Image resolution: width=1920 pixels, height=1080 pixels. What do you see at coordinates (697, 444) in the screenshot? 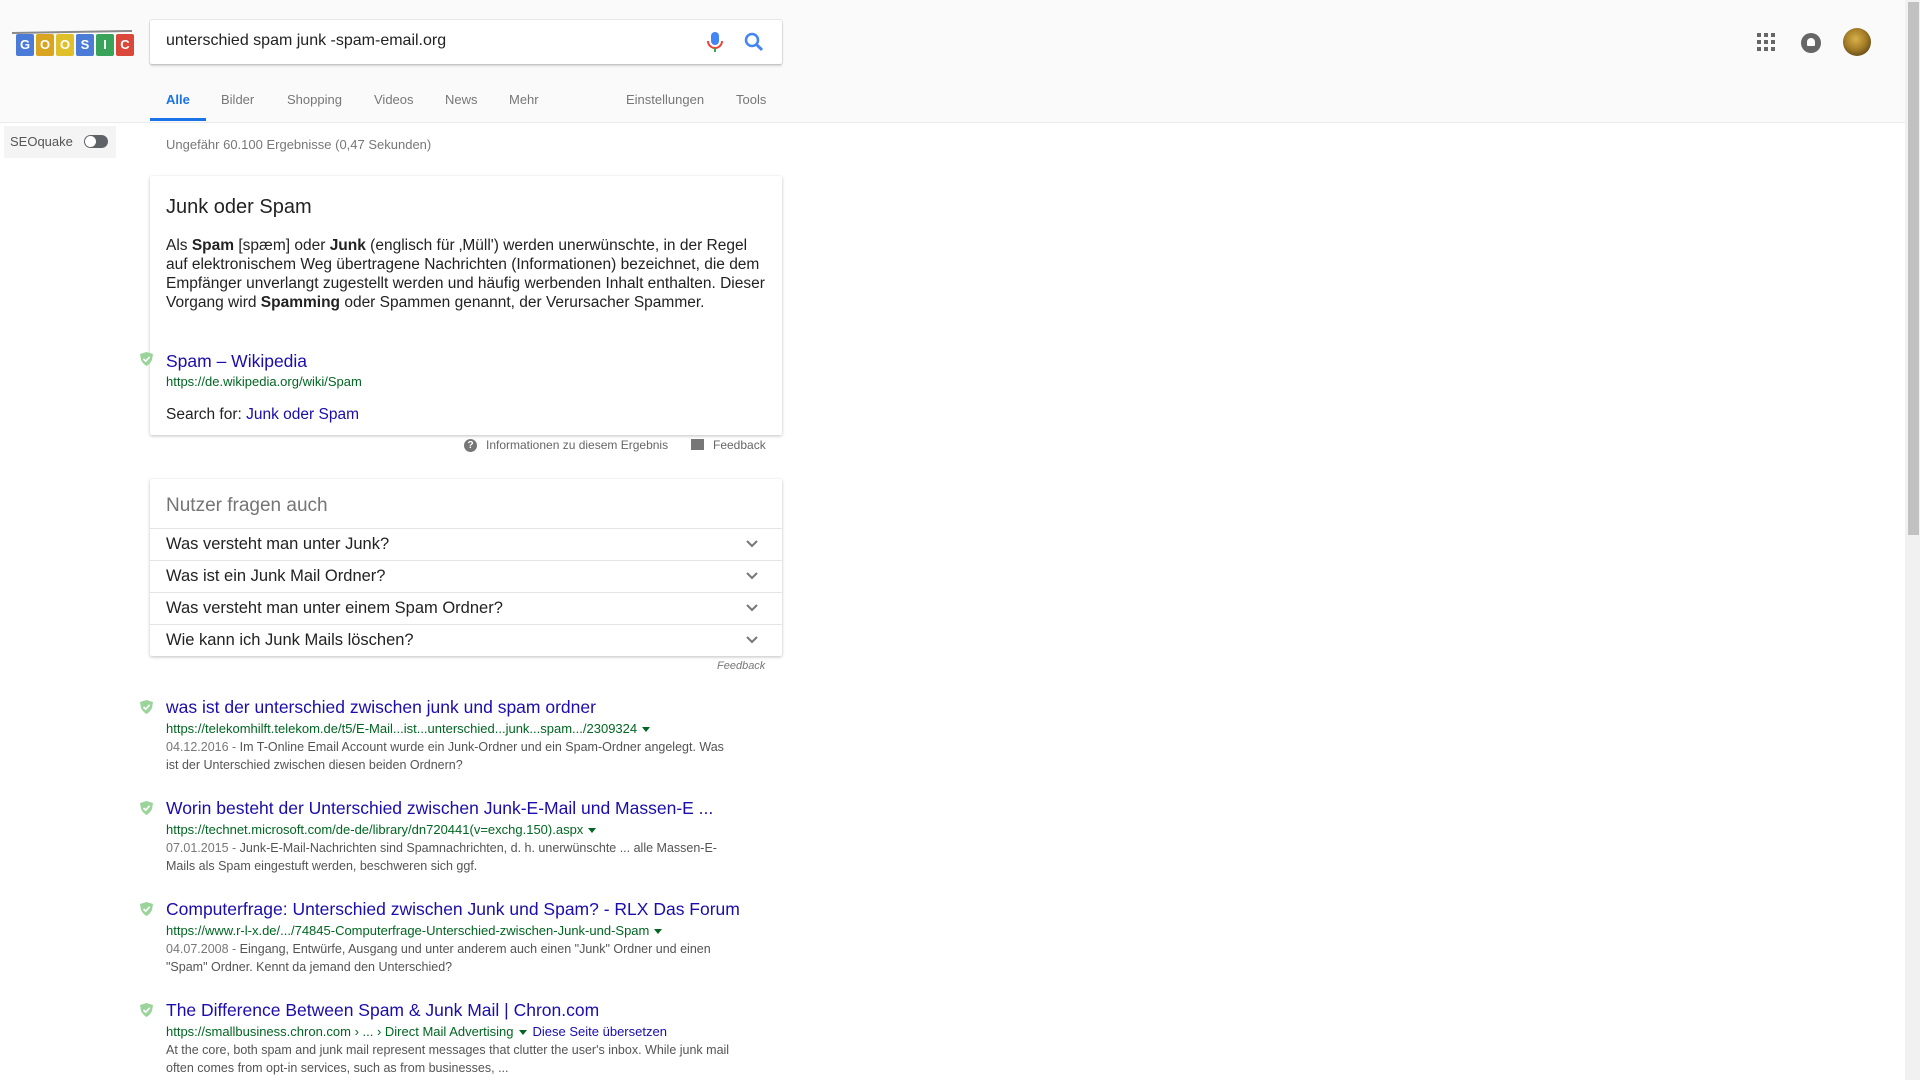
I see `feedback-icon` at bounding box center [697, 444].